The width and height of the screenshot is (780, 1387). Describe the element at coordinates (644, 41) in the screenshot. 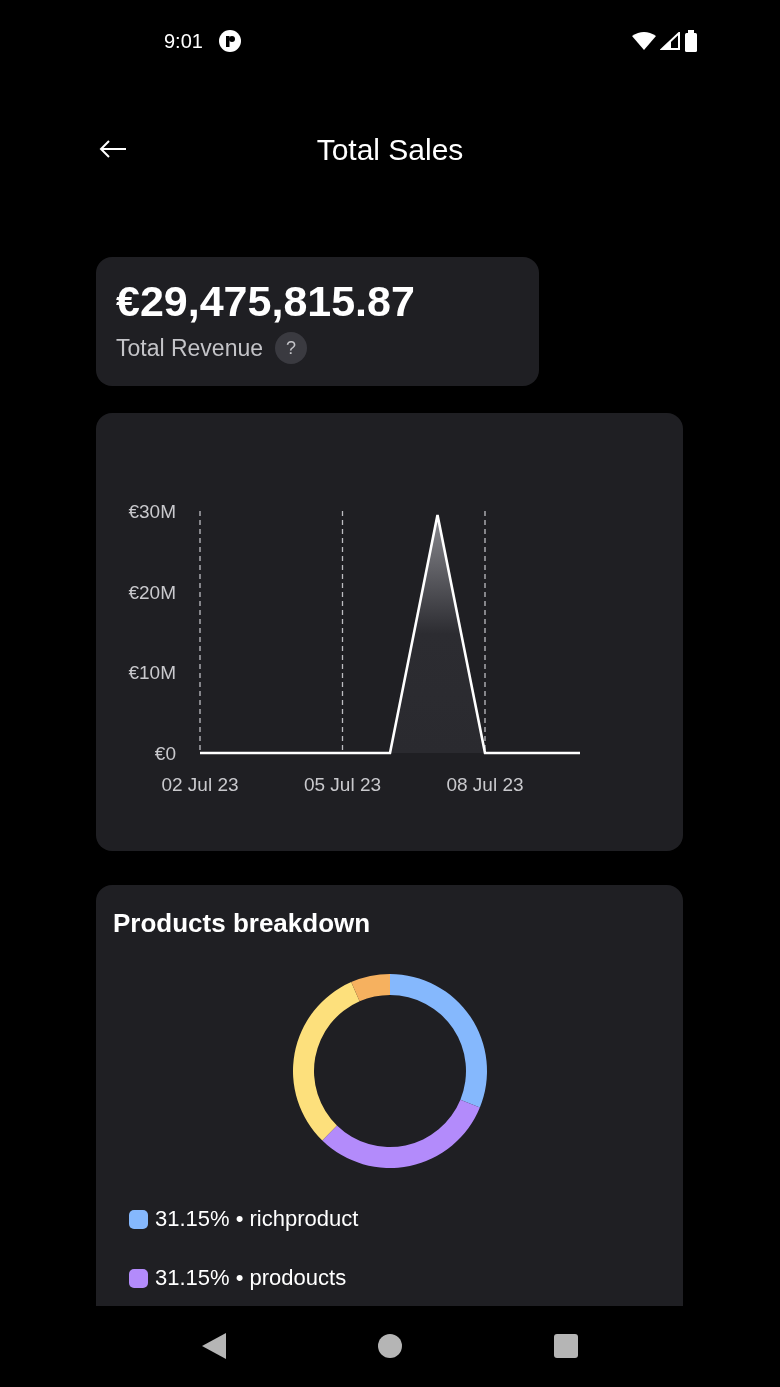

I see `wifi-icon` at that location.